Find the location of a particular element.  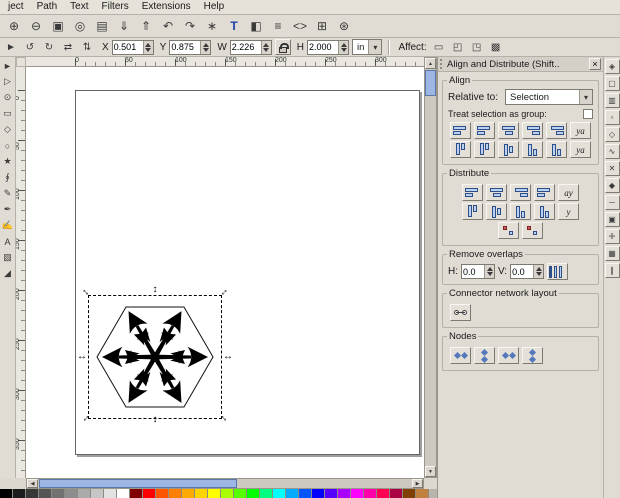

distribute-centers-horizontally-button is located at coordinates (496, 192).